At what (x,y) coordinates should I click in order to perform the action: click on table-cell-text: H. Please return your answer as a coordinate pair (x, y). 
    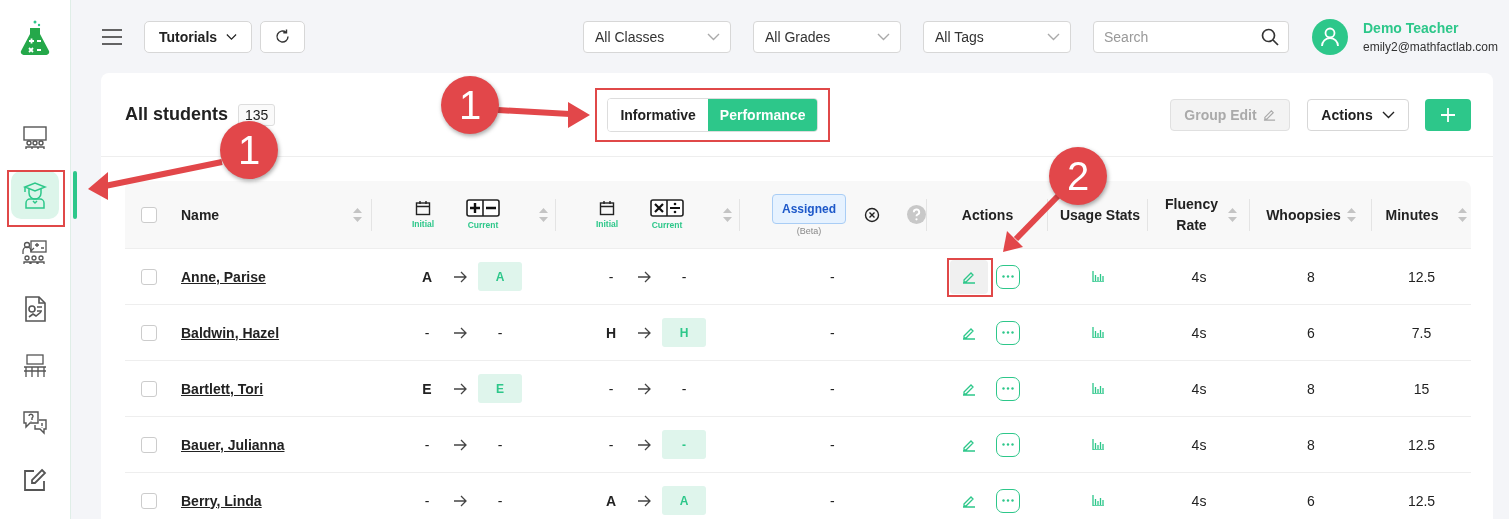
    Looking at the image, I should click on (611, 332).